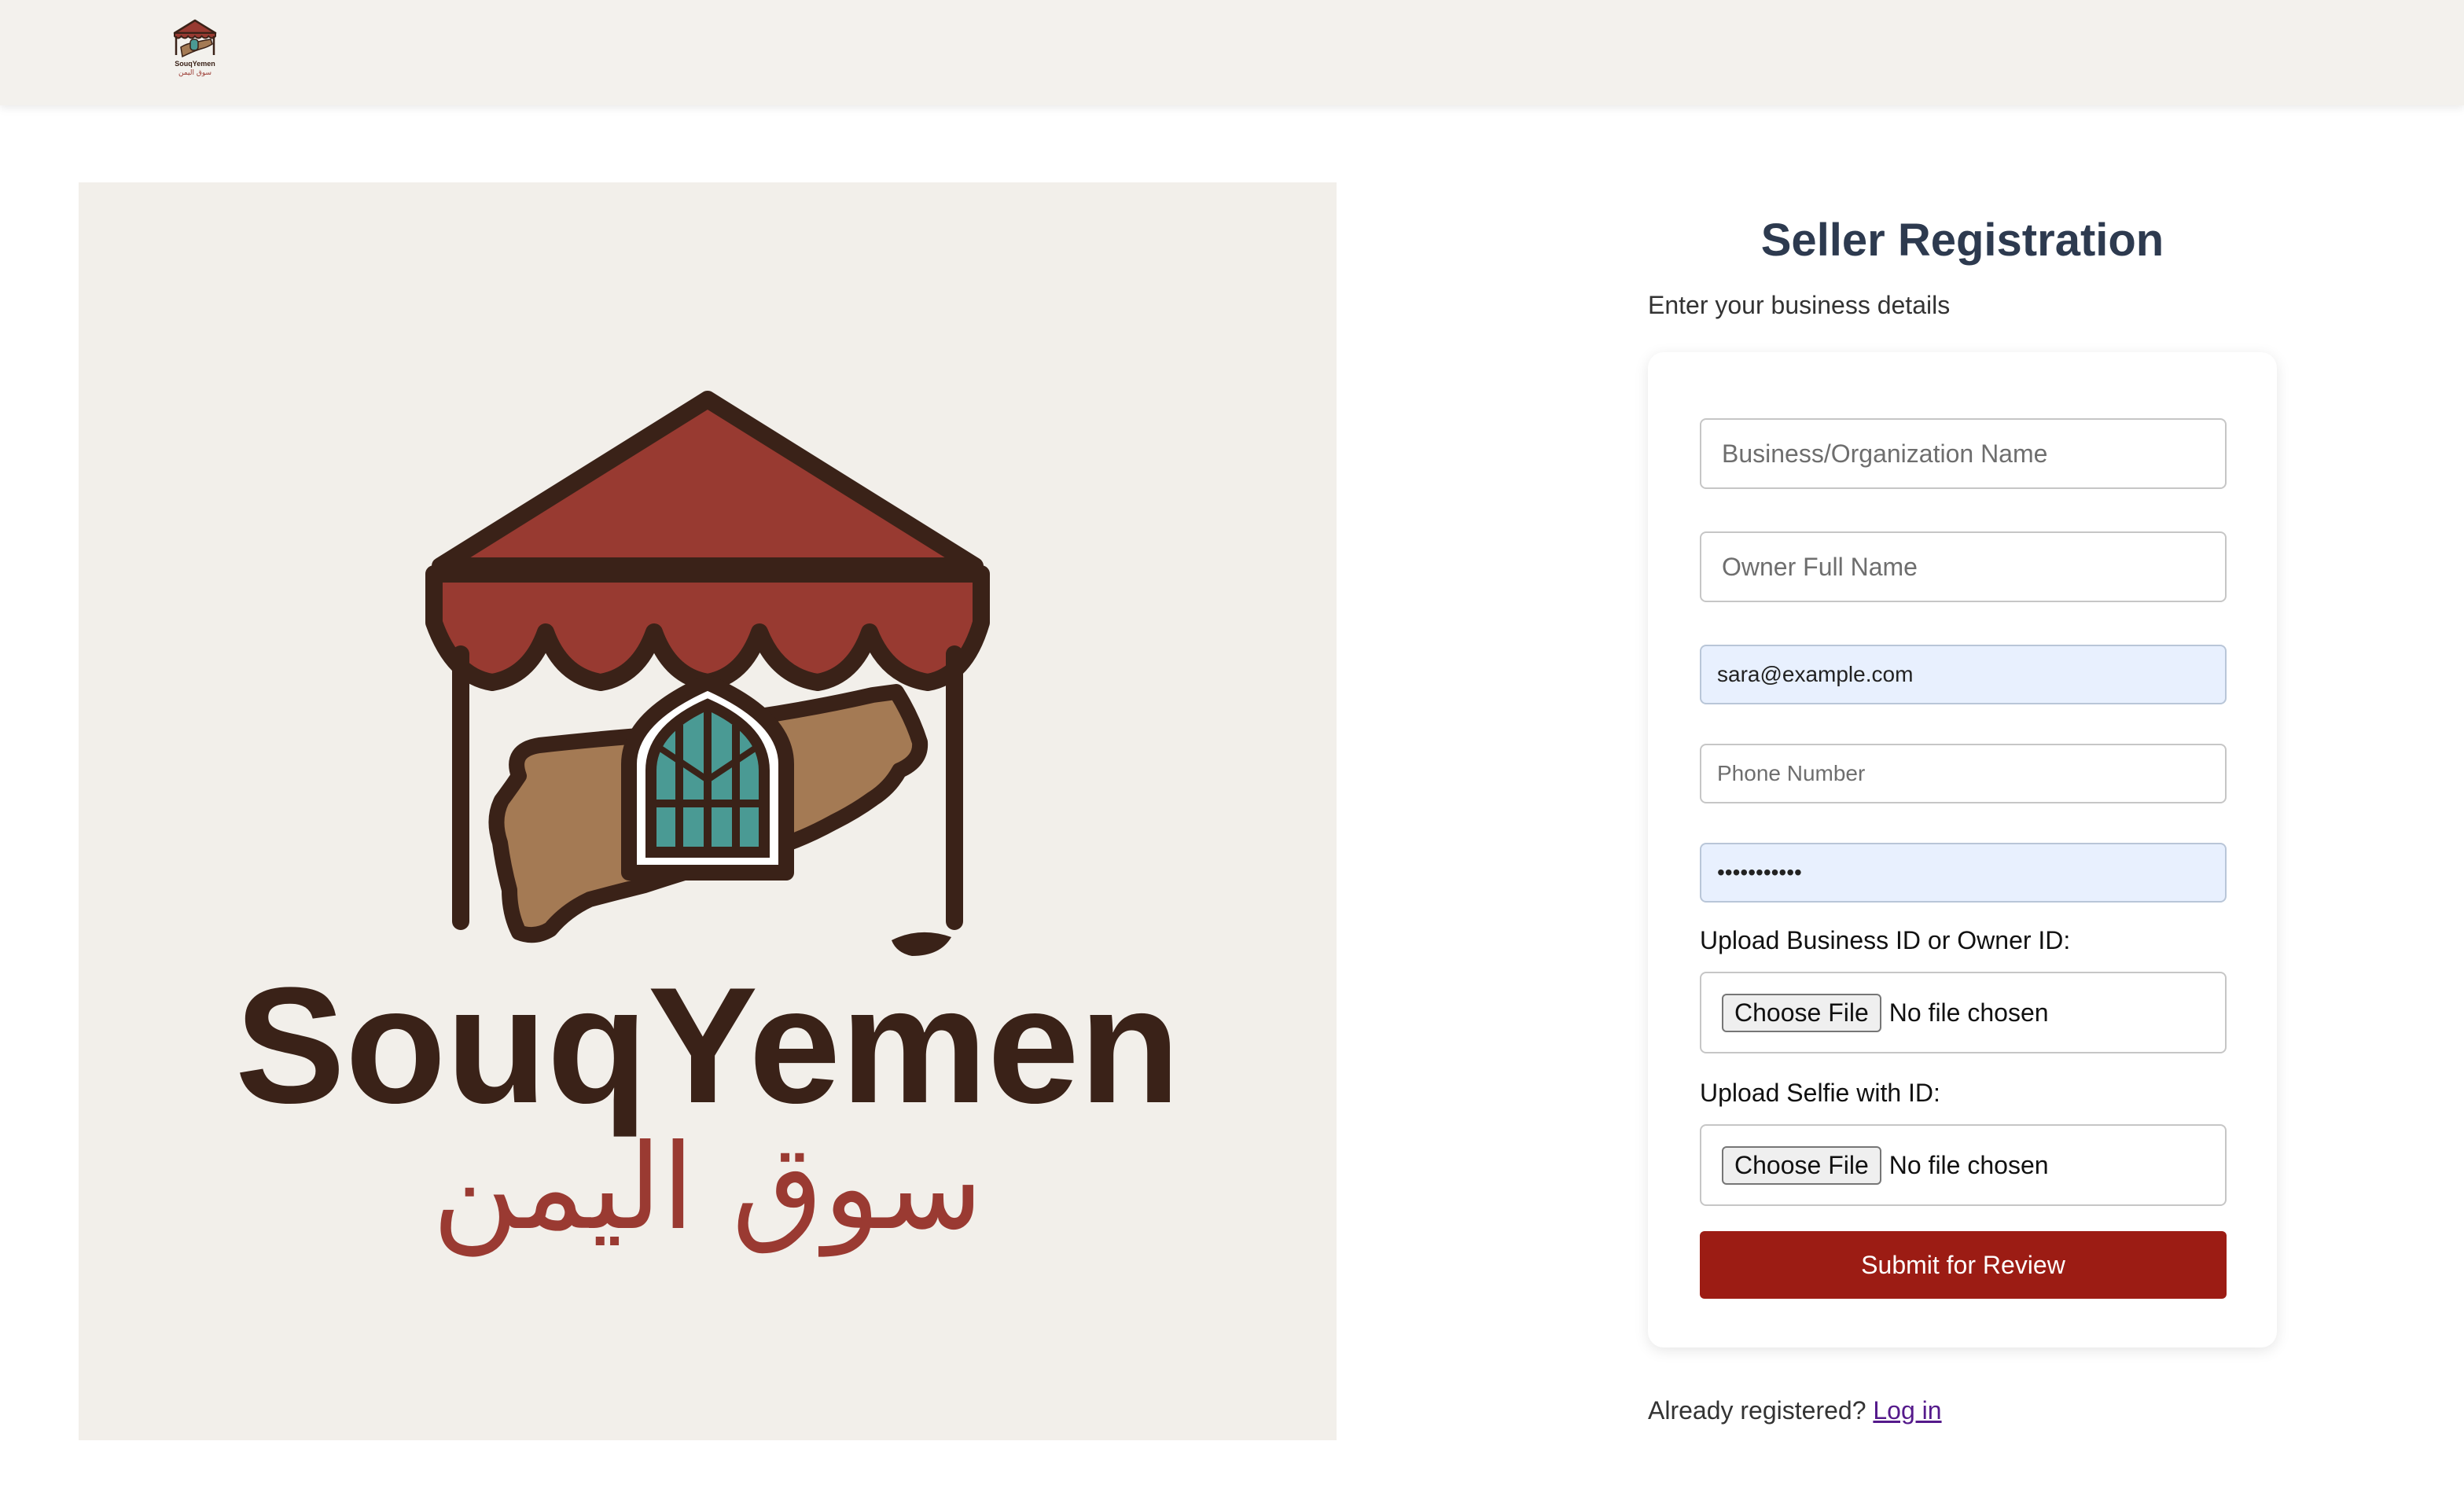  Describe the element at coordinates (1963, 1265) in the screenshot. I see `submit-for-review-button: Submit for Review` at that location.